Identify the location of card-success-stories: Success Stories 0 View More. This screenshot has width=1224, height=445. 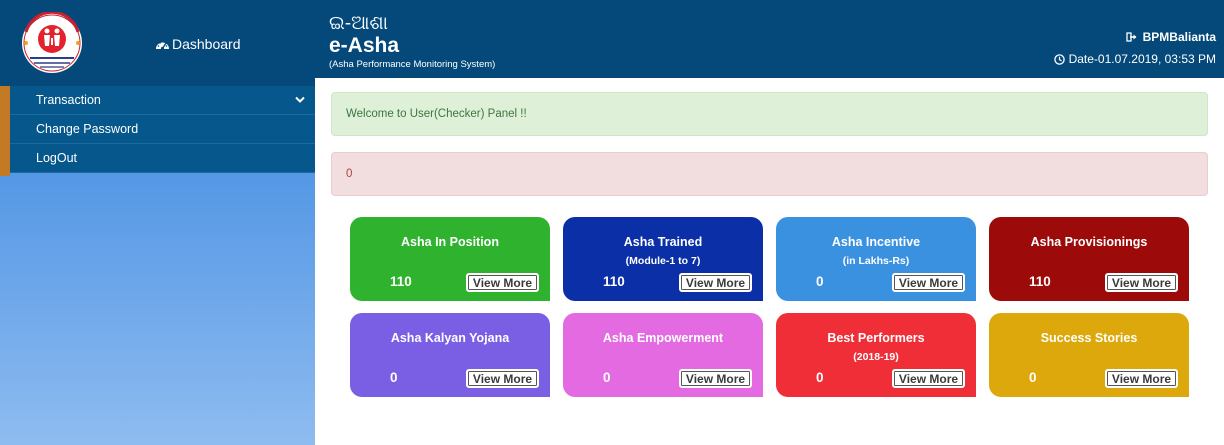
(1089, 355).